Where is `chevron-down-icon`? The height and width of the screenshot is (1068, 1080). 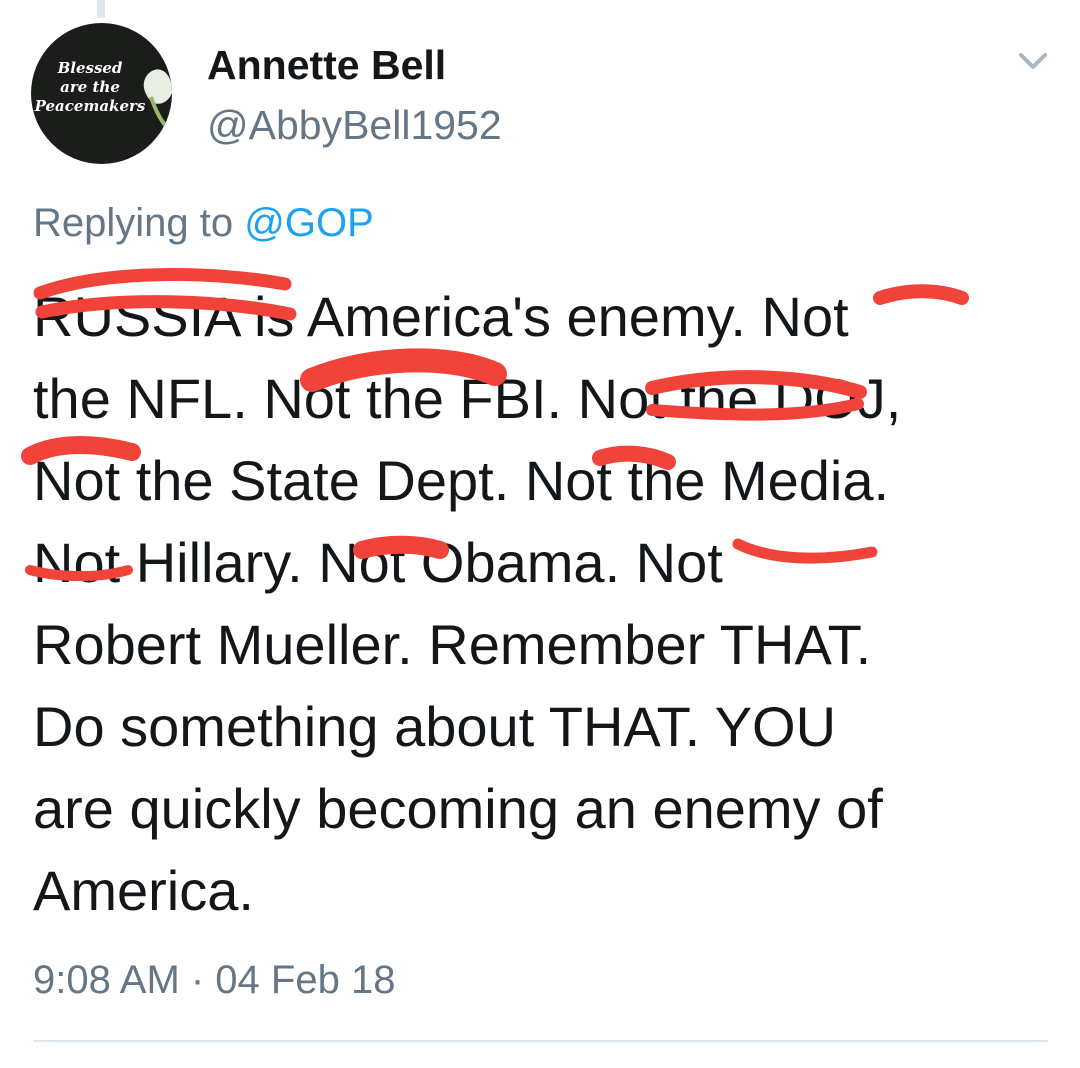 chevron-down-icon is located at coordinates (1033, 61).